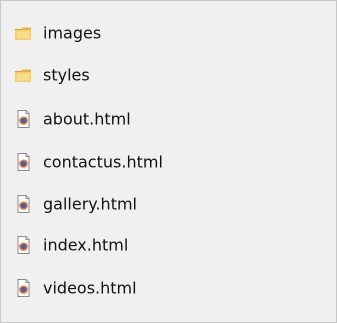 Image resolution: width=337 pixels, height=323 pixels. I want to click on item-label: contactus.html, so click(103, 162).